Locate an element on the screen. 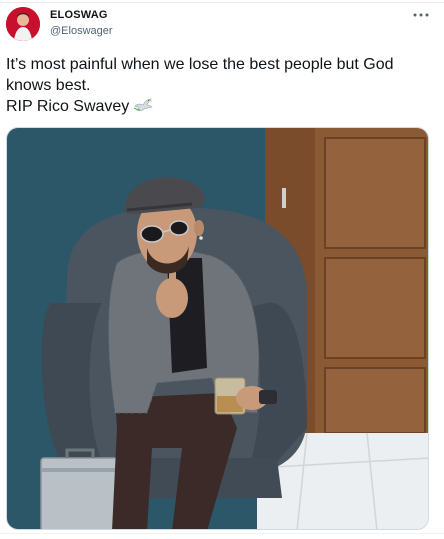 This screenshot has width=444, height=539. display-name: ELOSWAG is located at coordinates (79, 15).